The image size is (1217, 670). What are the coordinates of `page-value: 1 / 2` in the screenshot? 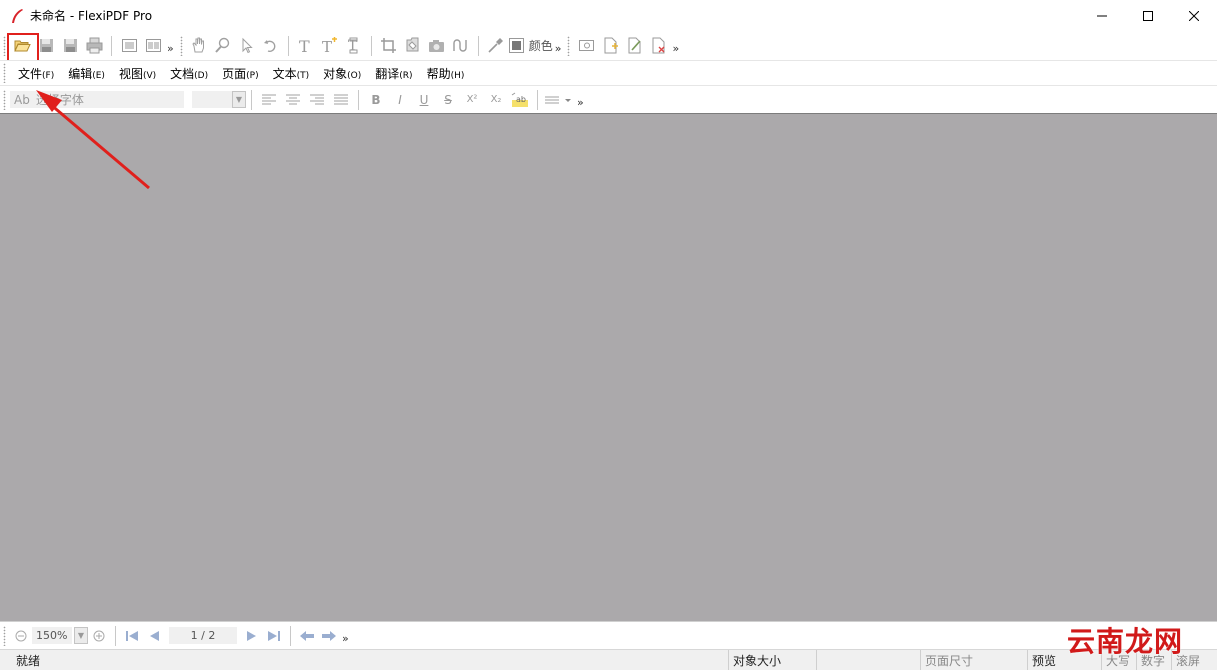 It's located at (203, 635).